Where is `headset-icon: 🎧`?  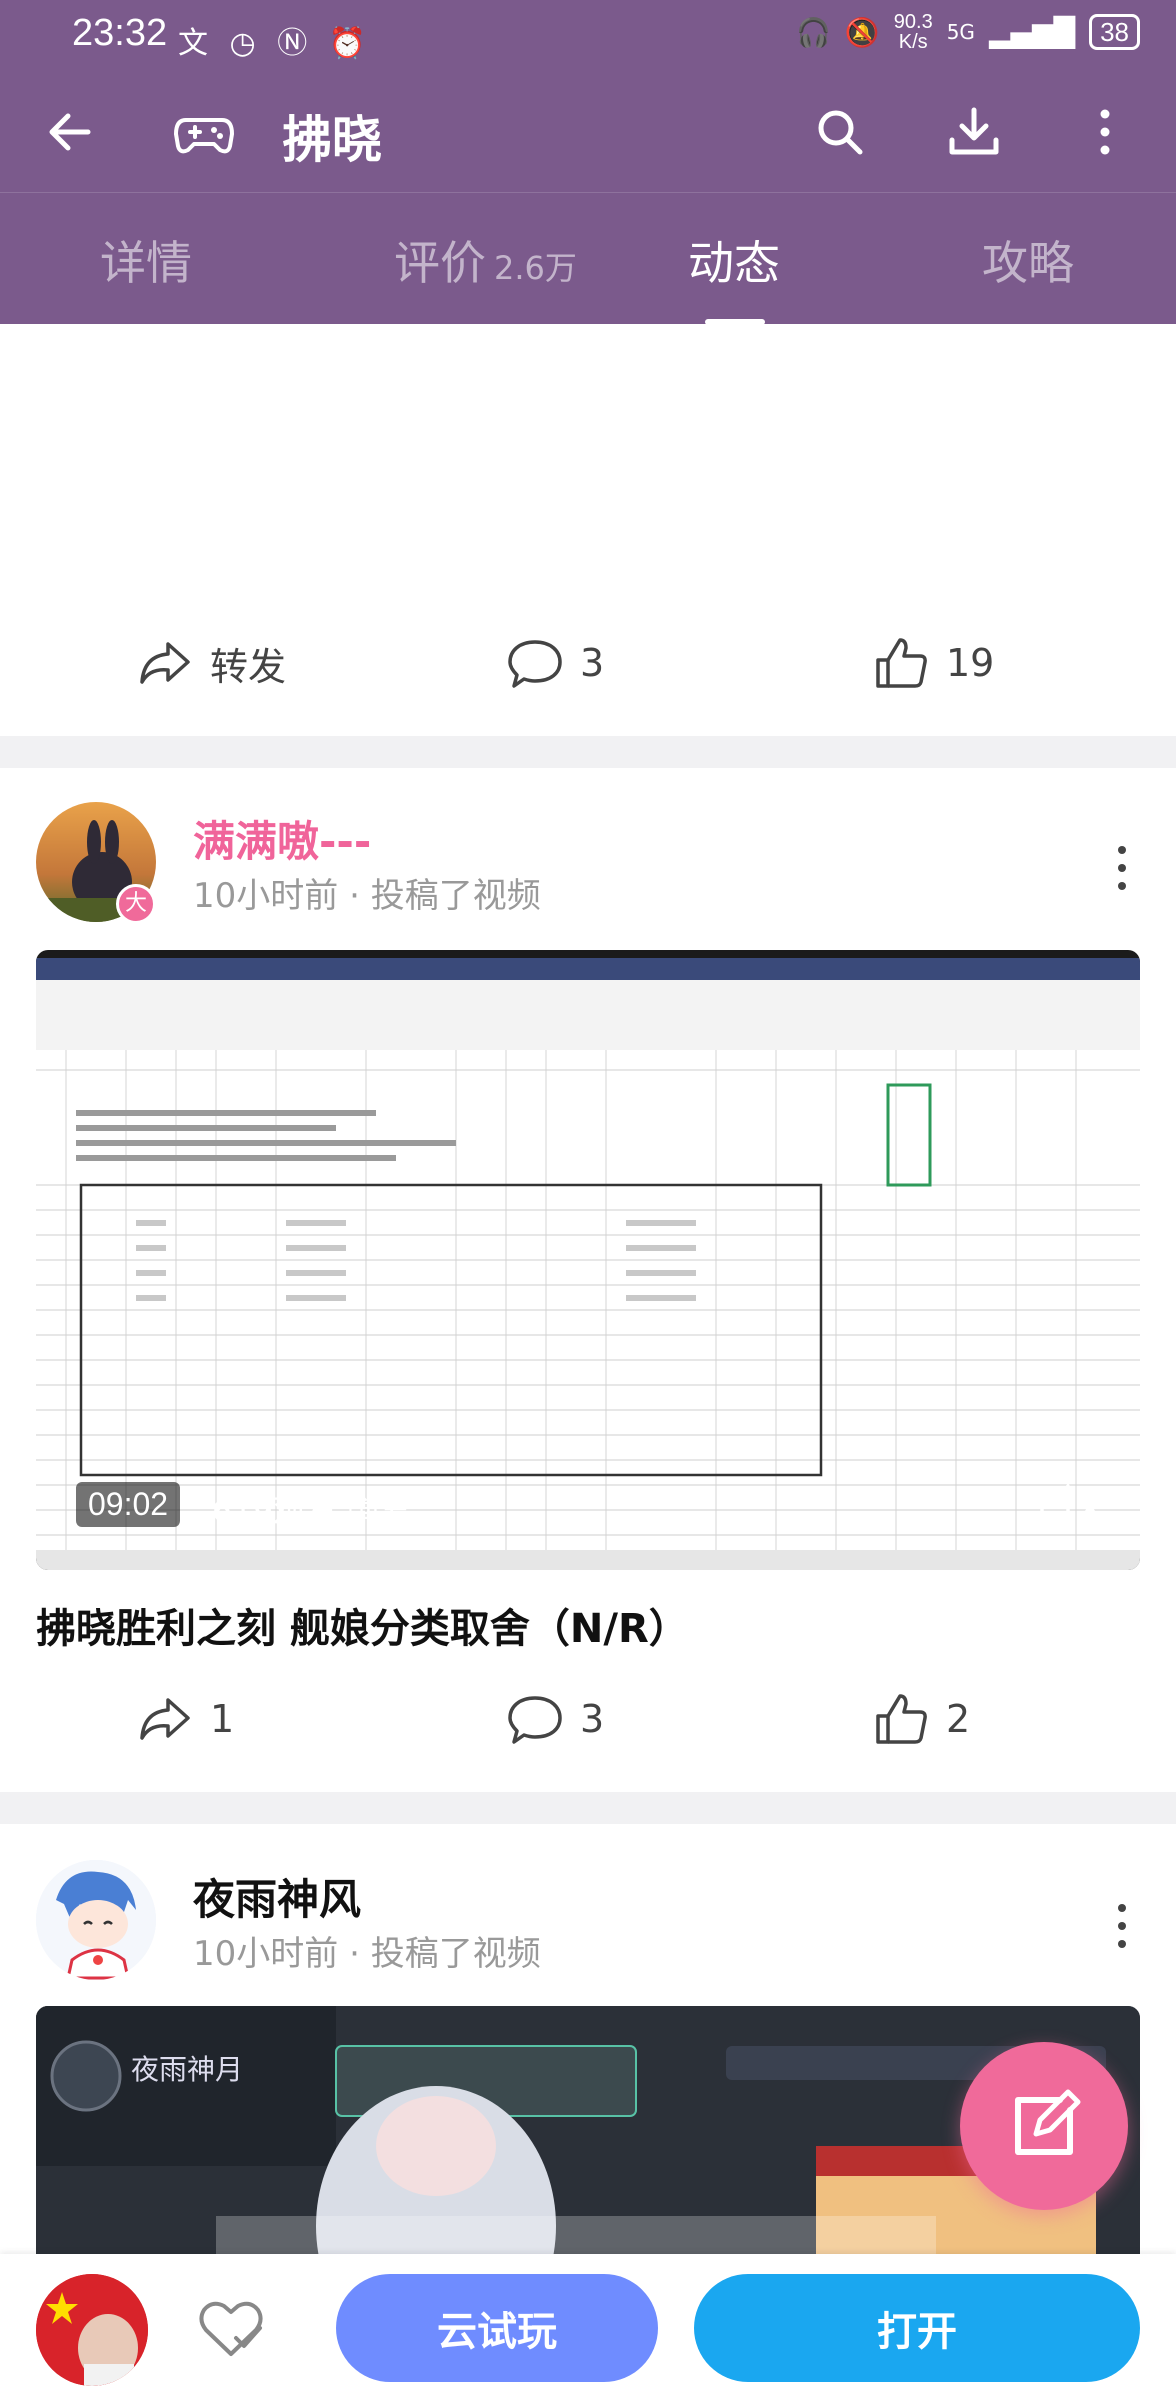
headset-icon: 🎧 is located at coordinates (813, 32).